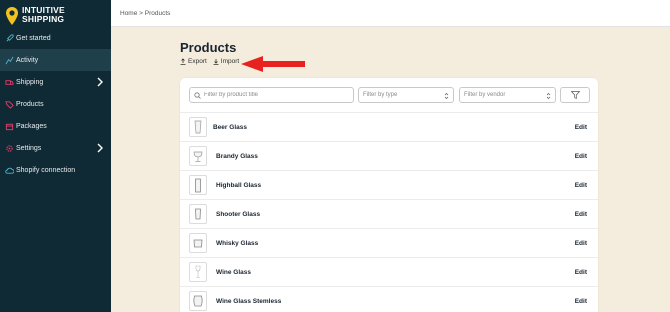 Image resolution: width=670 pixels, height=312 pixels. Describe the element at coordinates (30, 104) in the screenshot. I see `sidebar-item-label: Products` at that location.